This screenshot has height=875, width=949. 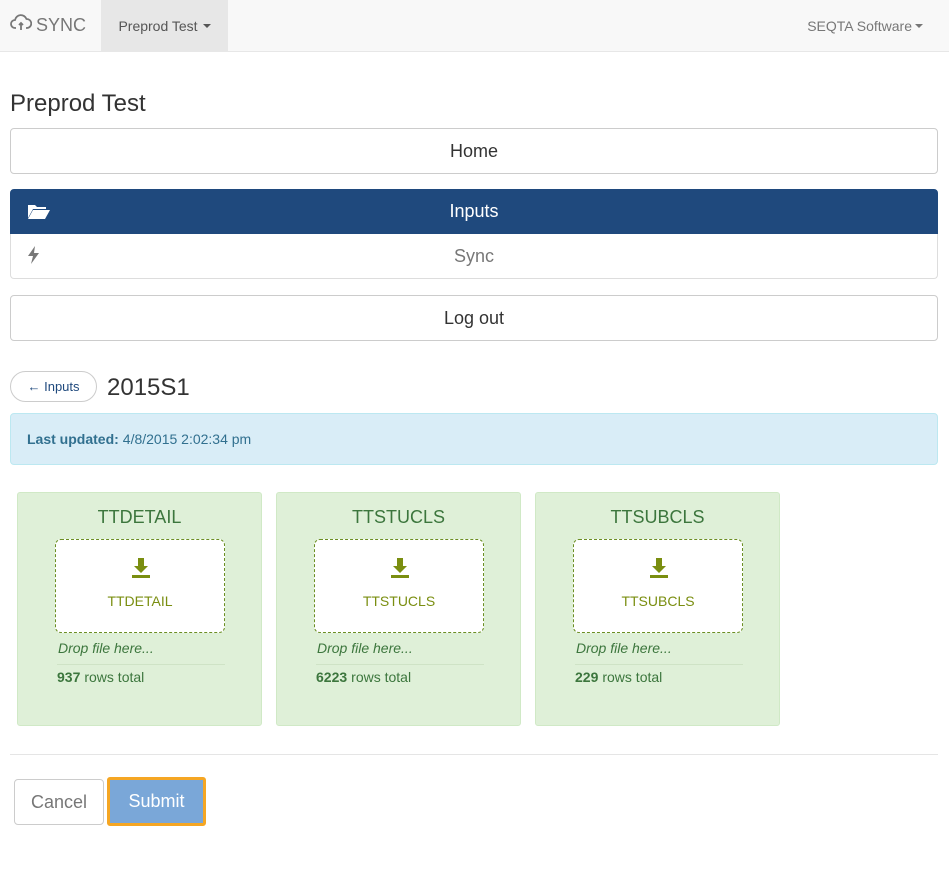 What do you see at coordinates (140, 601) in the screenshot?
I see `dropzone-label: TTDETAIL` at bounding box center [140, 601].